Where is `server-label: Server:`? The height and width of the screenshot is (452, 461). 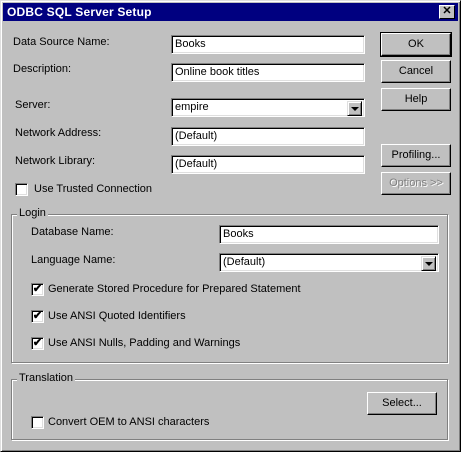
server-label: Server: is located at coordinates (33, 105).